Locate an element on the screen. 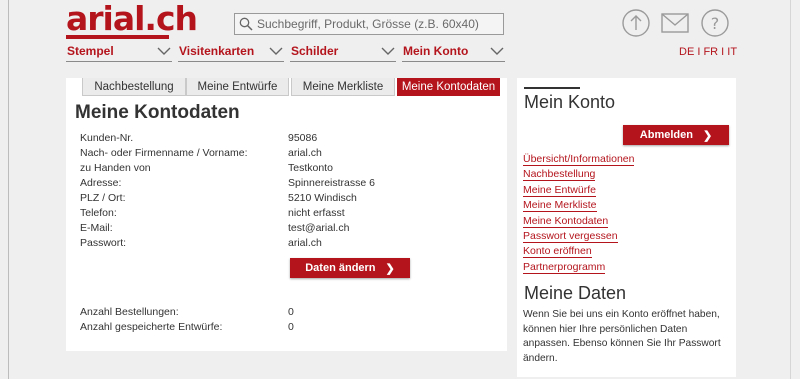 This screenshot has width=800, height=379. scrollbar is located at coordinates (795, 189).